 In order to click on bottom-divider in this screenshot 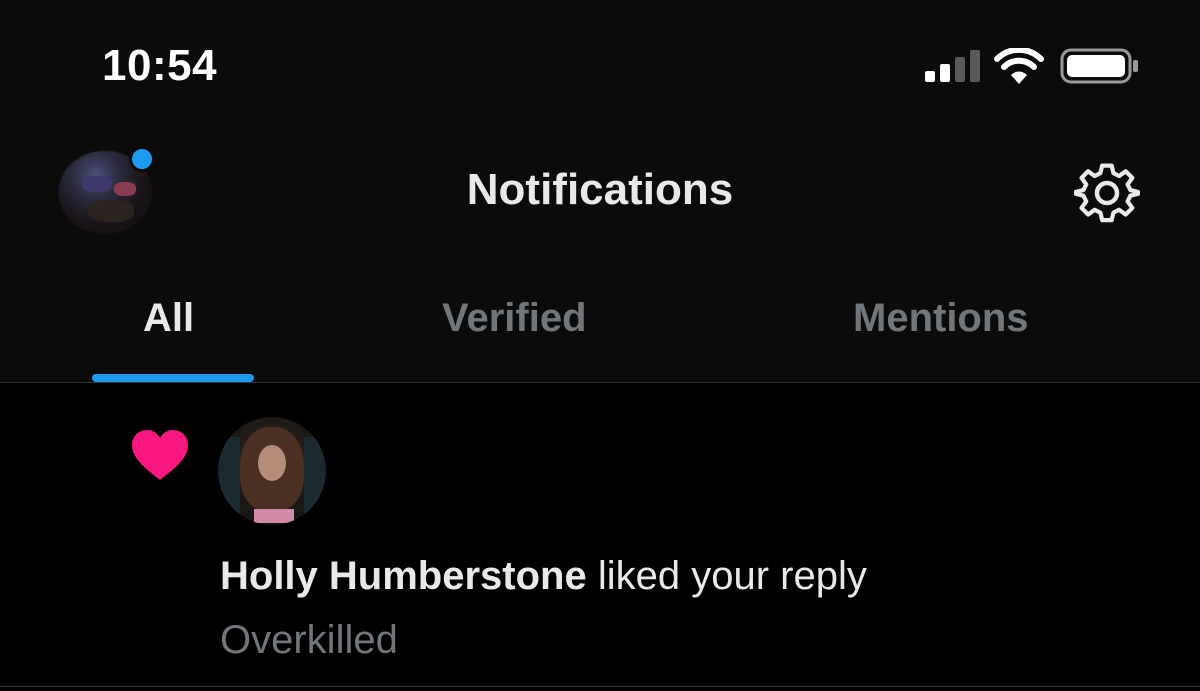, I will do `click(600, 686)`.